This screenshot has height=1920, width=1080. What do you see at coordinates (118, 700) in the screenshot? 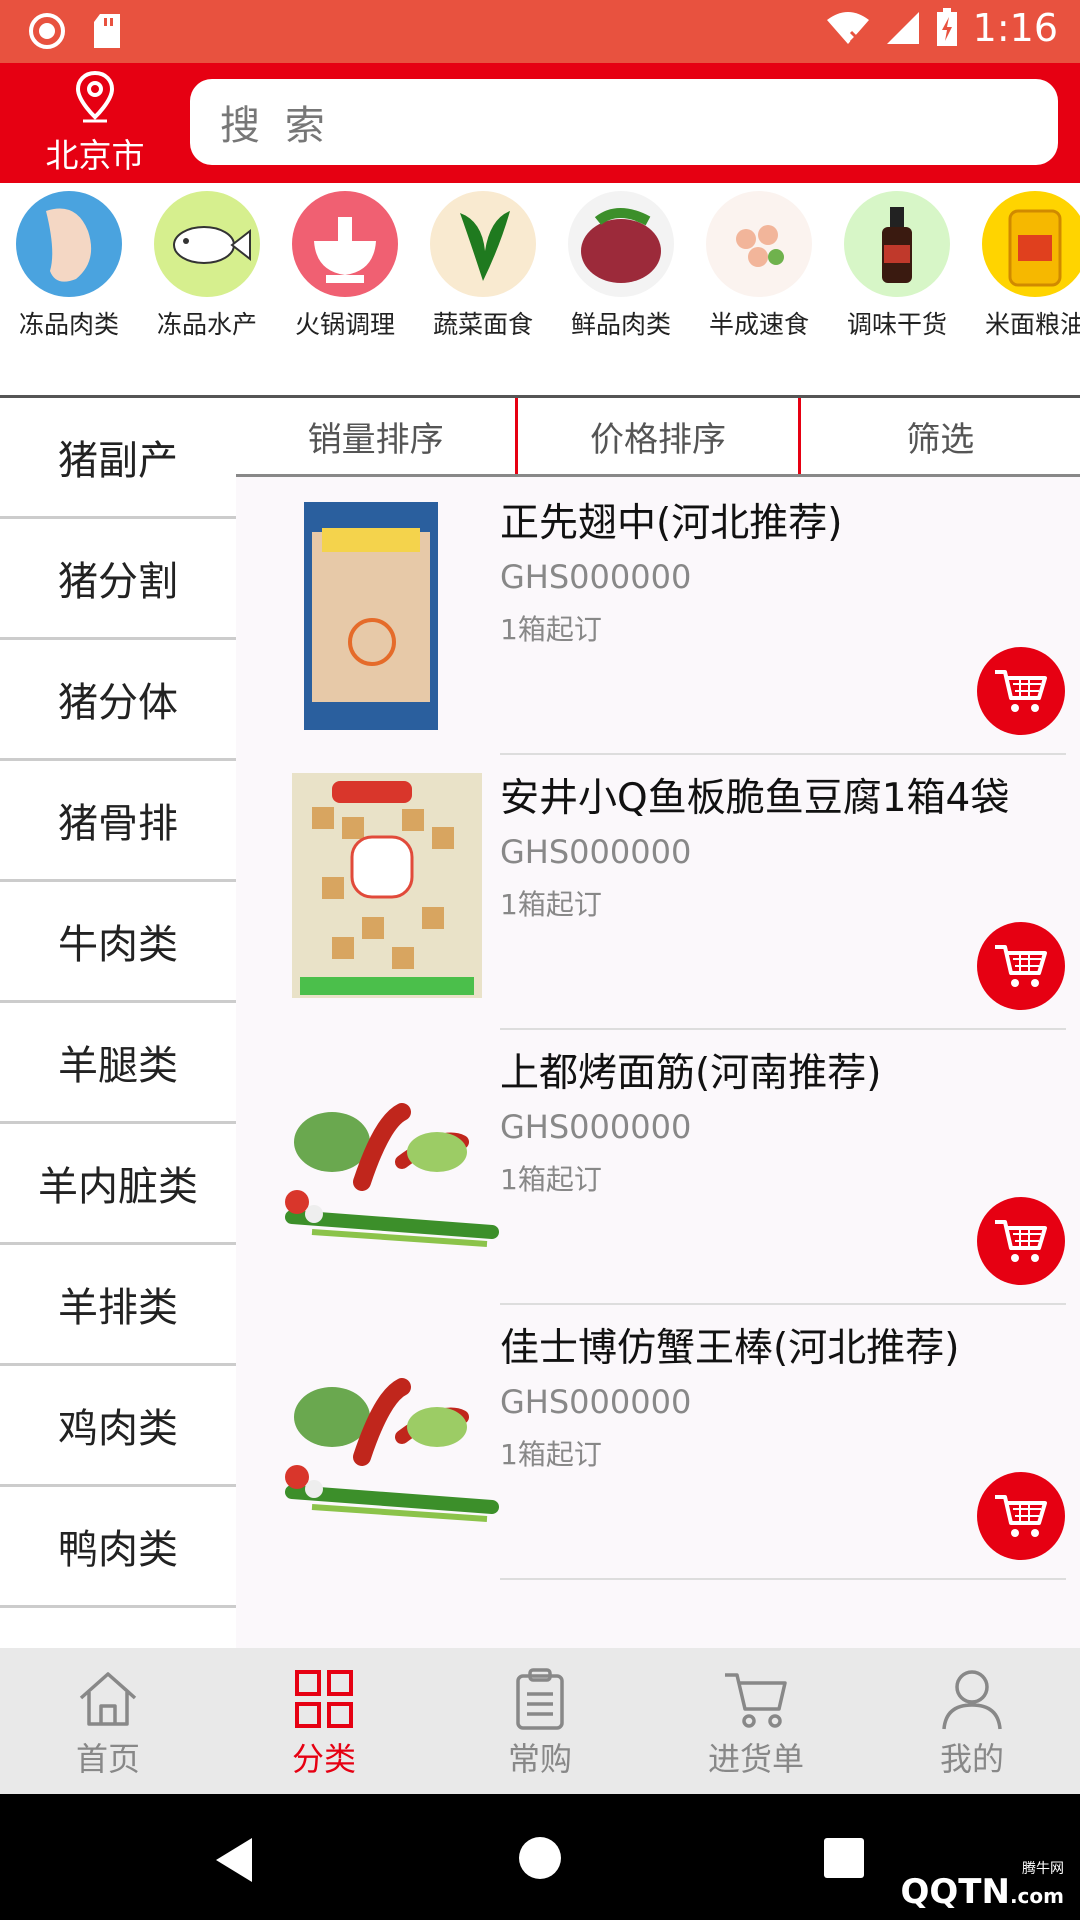
I see `sidebar-item-pork-carcass: 猪分体` at bounding box center [118, 700].